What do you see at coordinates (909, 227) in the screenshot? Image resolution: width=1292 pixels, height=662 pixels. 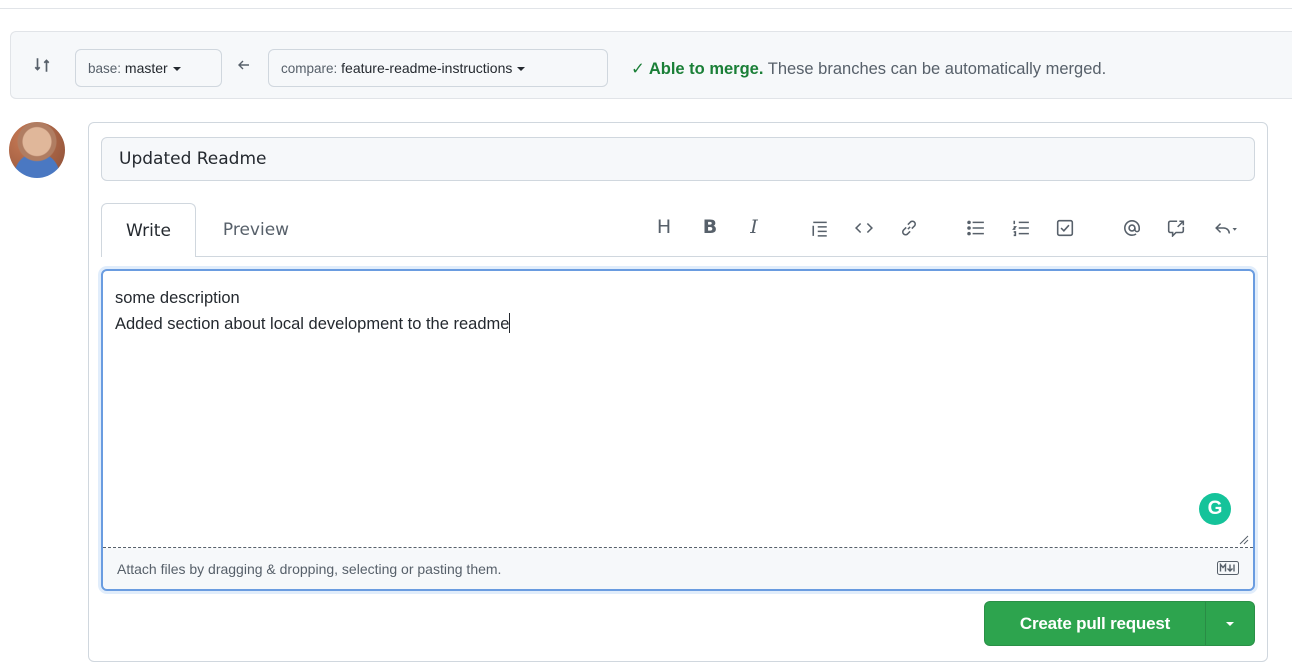 I see `link-icon` at bounding box center [909, 227].